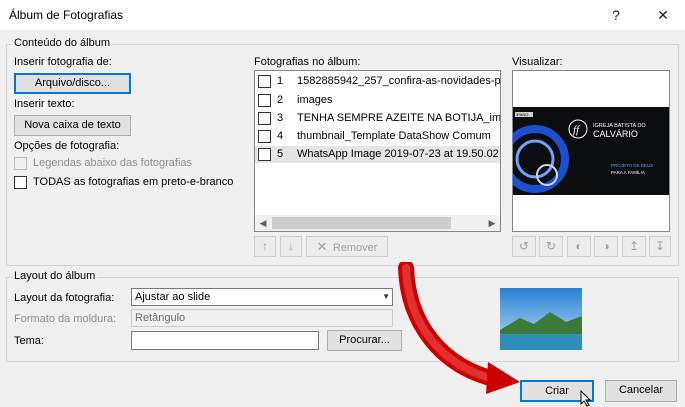 This screenshot has height=407, width=685. I want to click on frame-shape-label: Formato da moldura:, so click(65, 319).